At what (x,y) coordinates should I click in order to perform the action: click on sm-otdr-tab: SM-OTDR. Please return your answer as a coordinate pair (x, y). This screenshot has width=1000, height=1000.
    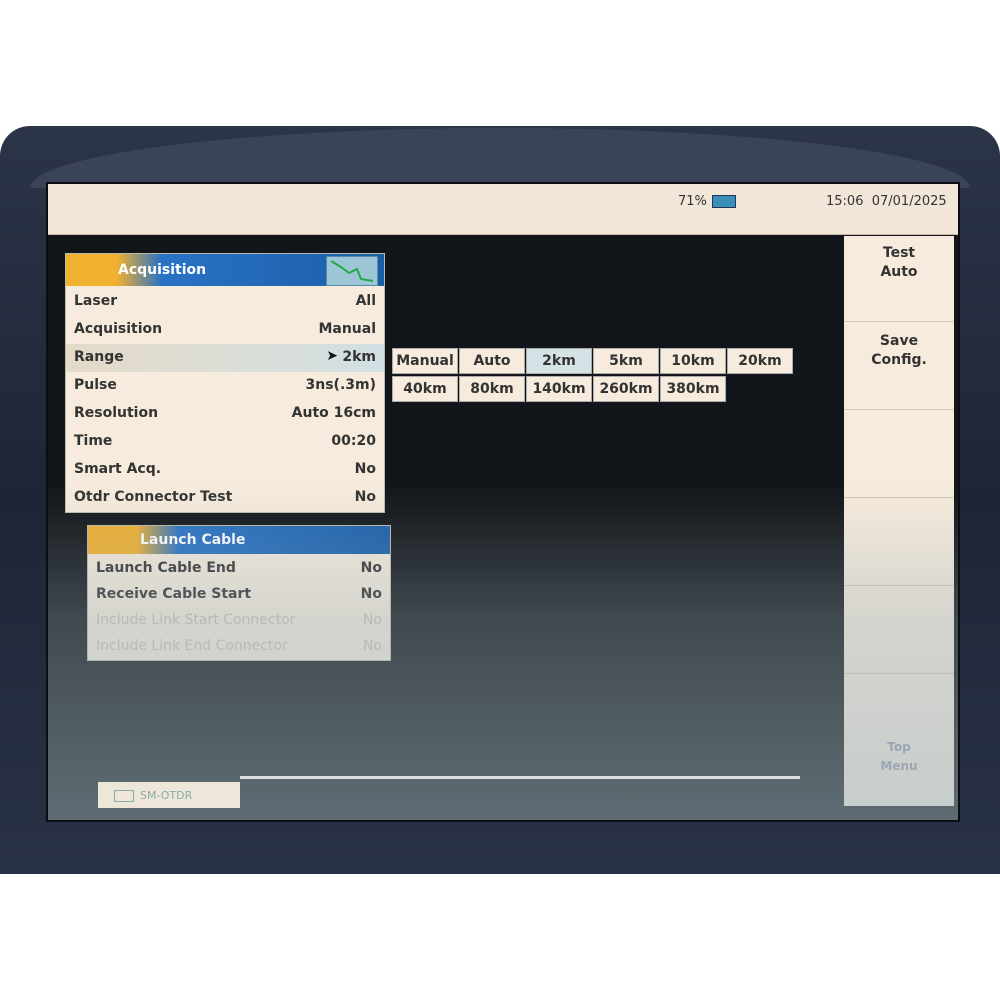
    Looking at the image, I should click on (169, 795).